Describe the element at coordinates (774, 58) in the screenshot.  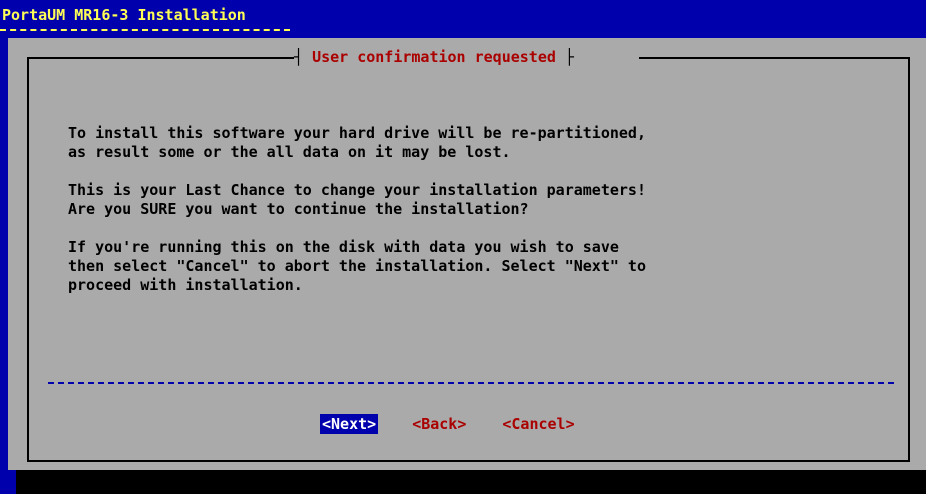
I see `dialog-frame-top-right` at that location.